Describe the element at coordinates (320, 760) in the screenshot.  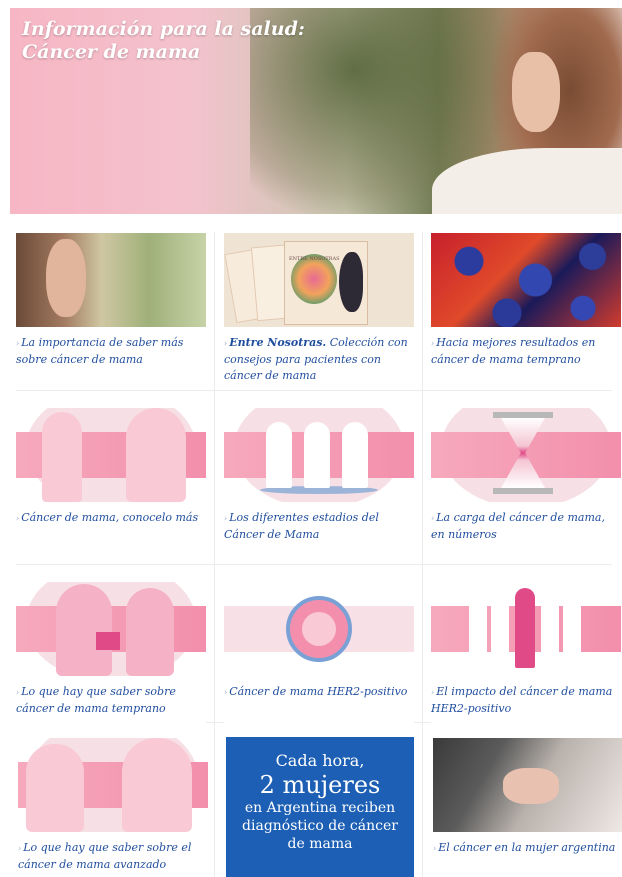
I see `promo-line-1: Cada hora,` at that location.